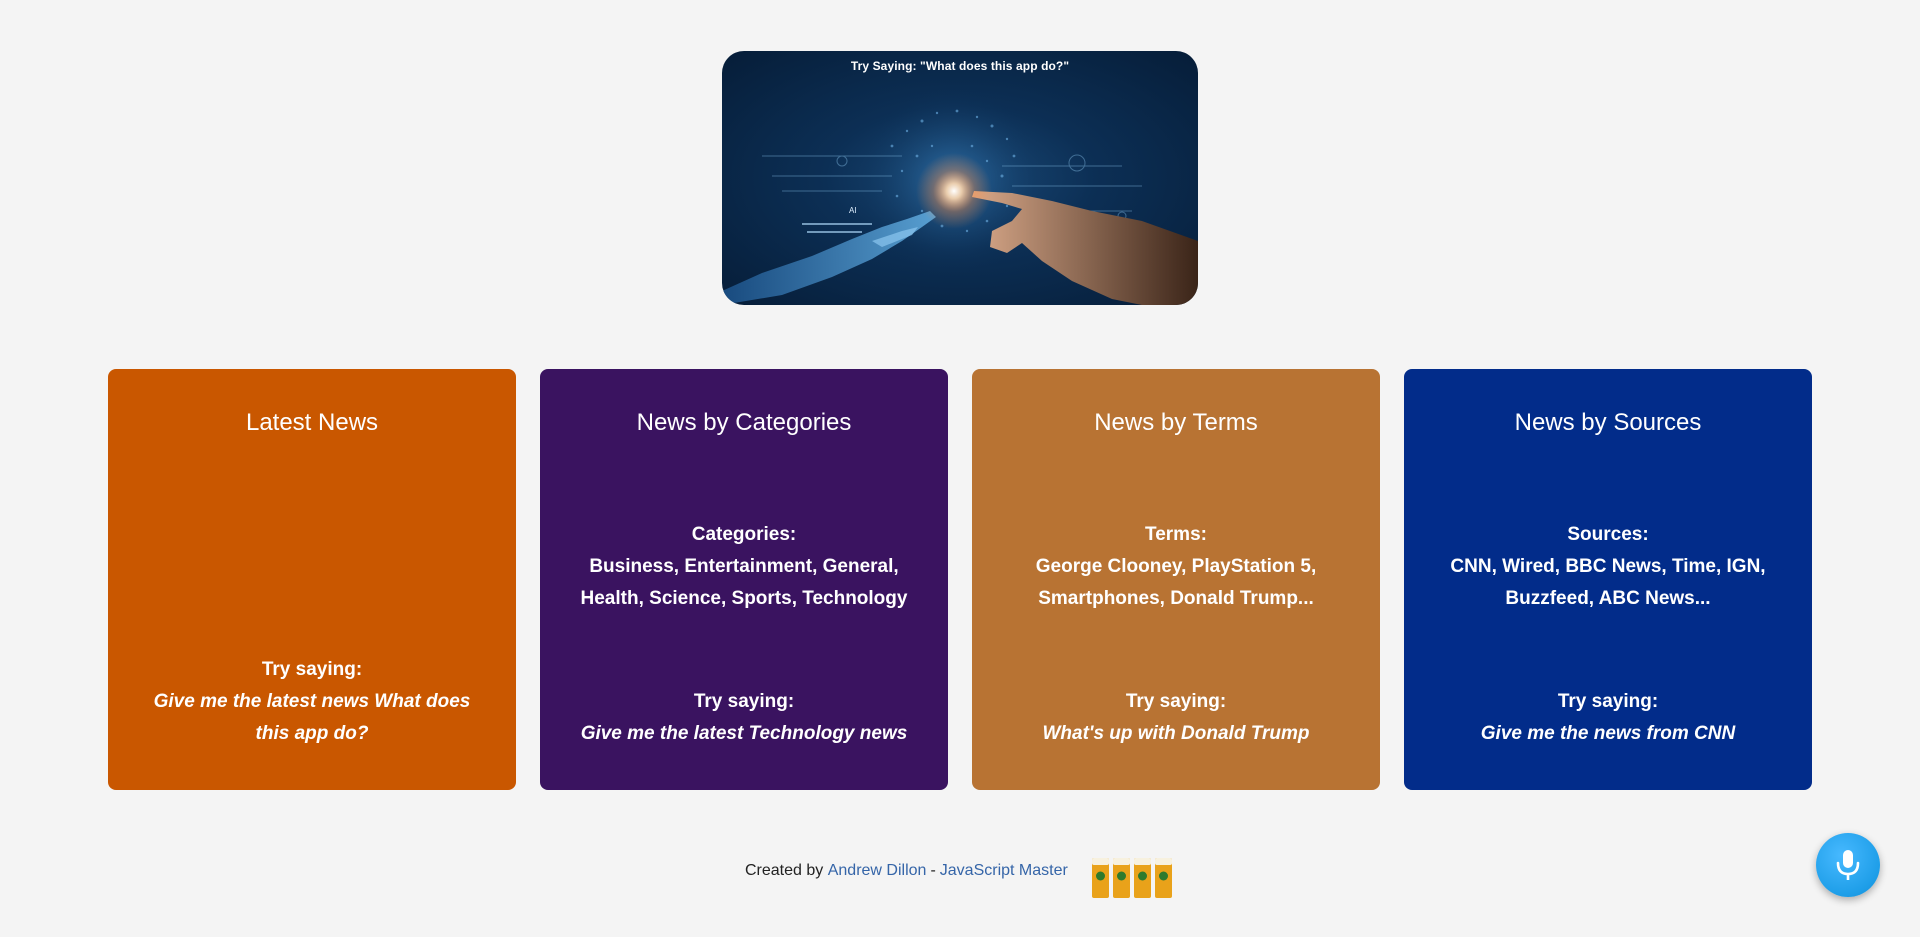  Describe the element at coordinates (1608, 718) in the screenshot. I see `card-try-saying: Try saying: Give me the news from CNN` at that location.